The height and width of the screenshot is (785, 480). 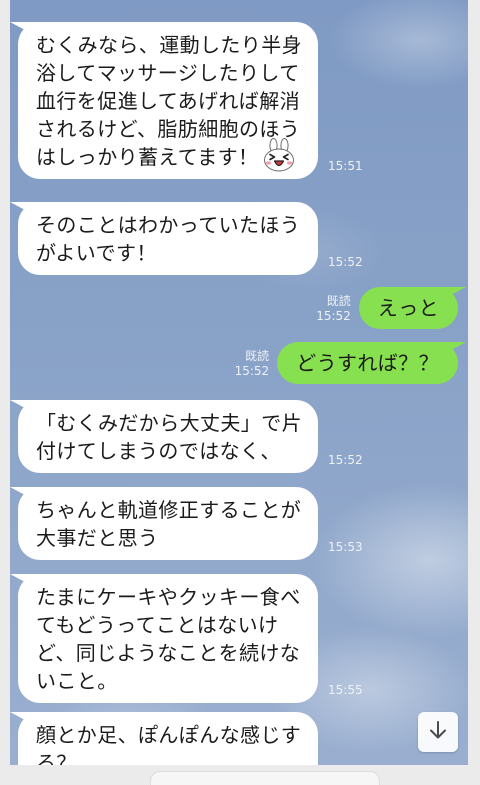 What do you see at coordinates (168, 597) in the screenshot?
I see `message-line: たまにケーキやクッキー食べ` at bounding box center [168, 597].